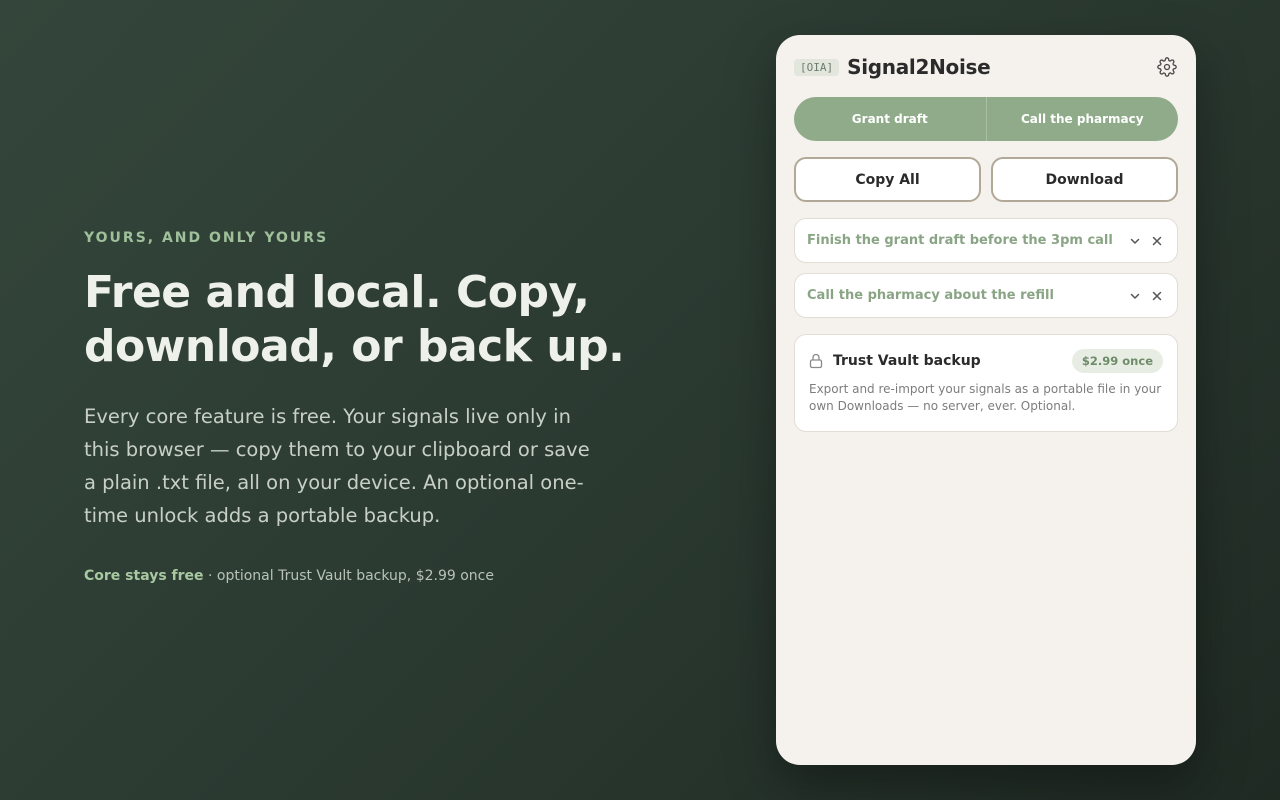  I want to click on vault-title: Trust Vault backup, so click(907, 361).